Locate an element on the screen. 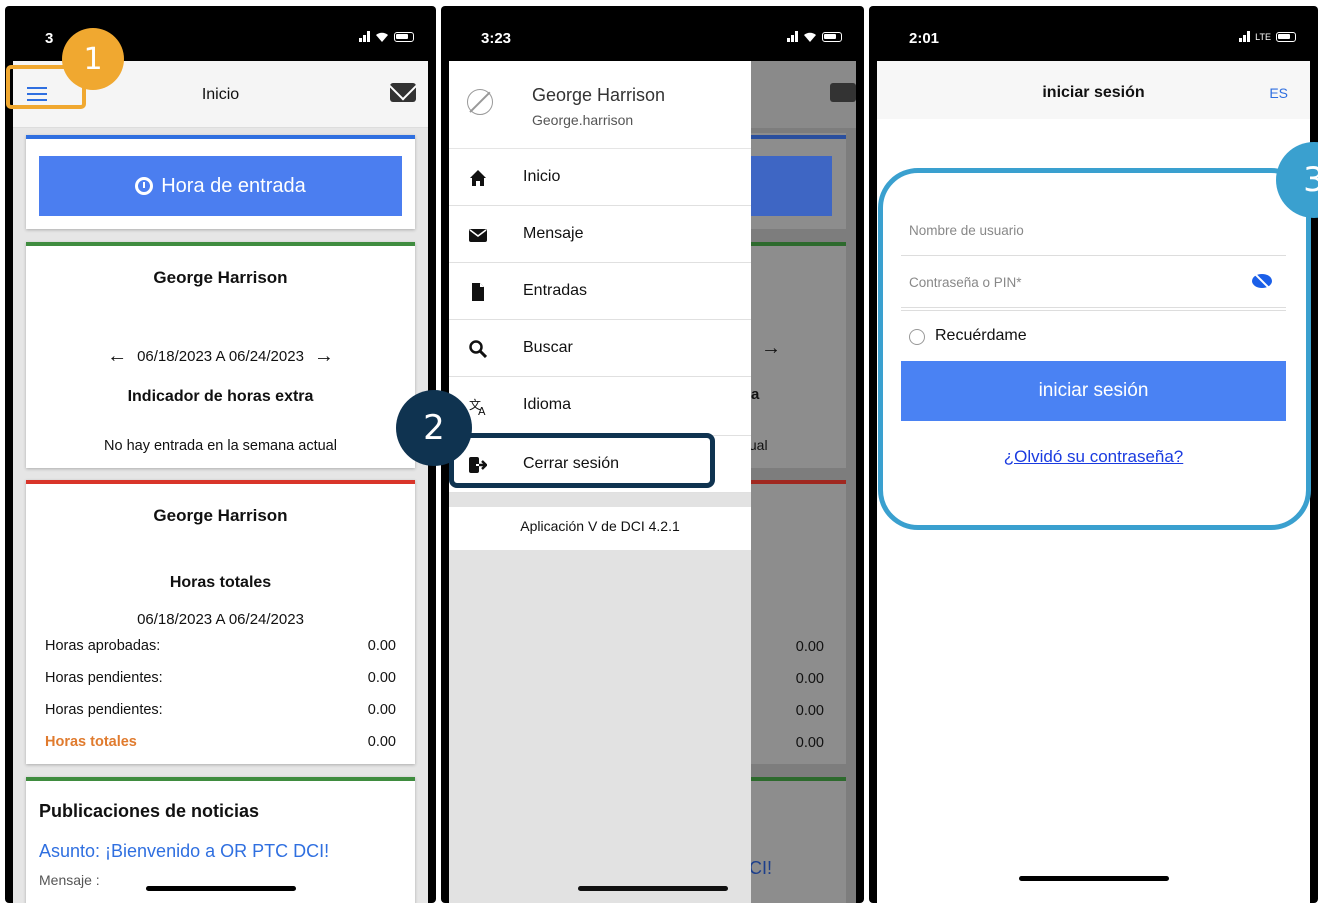 The width and height of the screenshot is (1318, 903). drawer-profile: George Harrison George.harrison is located at coordinates (600, 105).